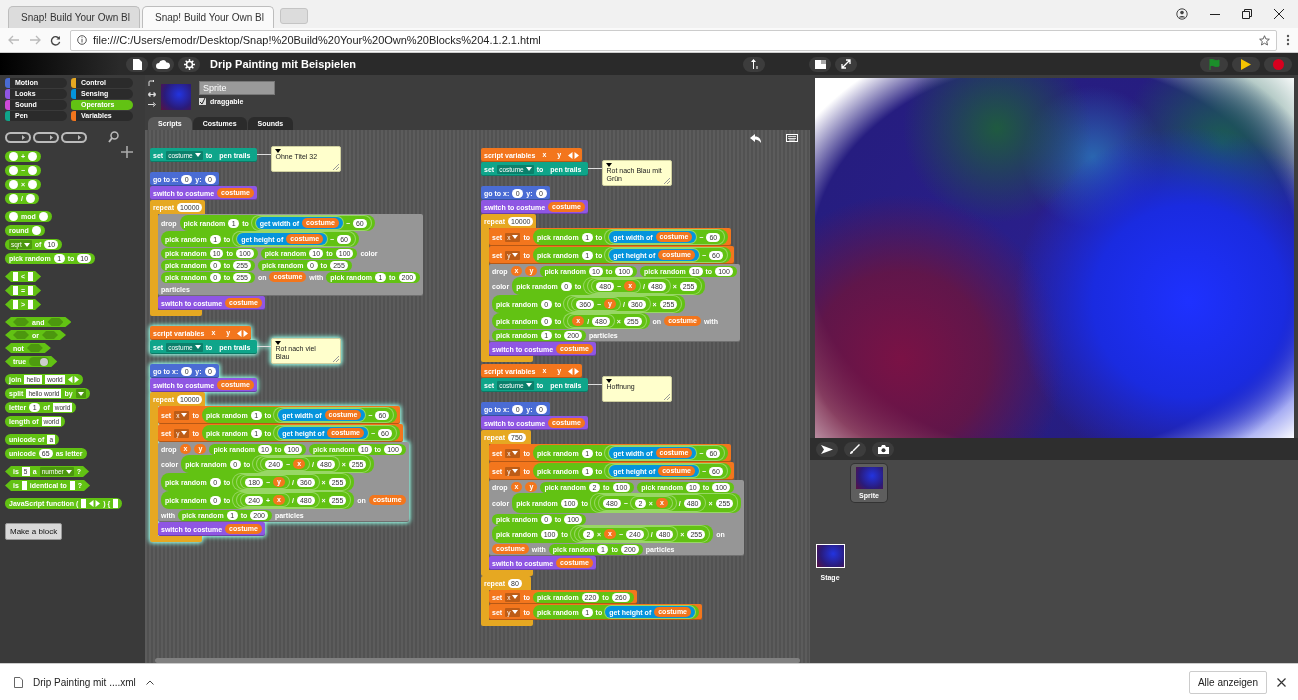 The height and width of the screenshot is (700, 1298). I want to click on settings-button, so click(189, 64).